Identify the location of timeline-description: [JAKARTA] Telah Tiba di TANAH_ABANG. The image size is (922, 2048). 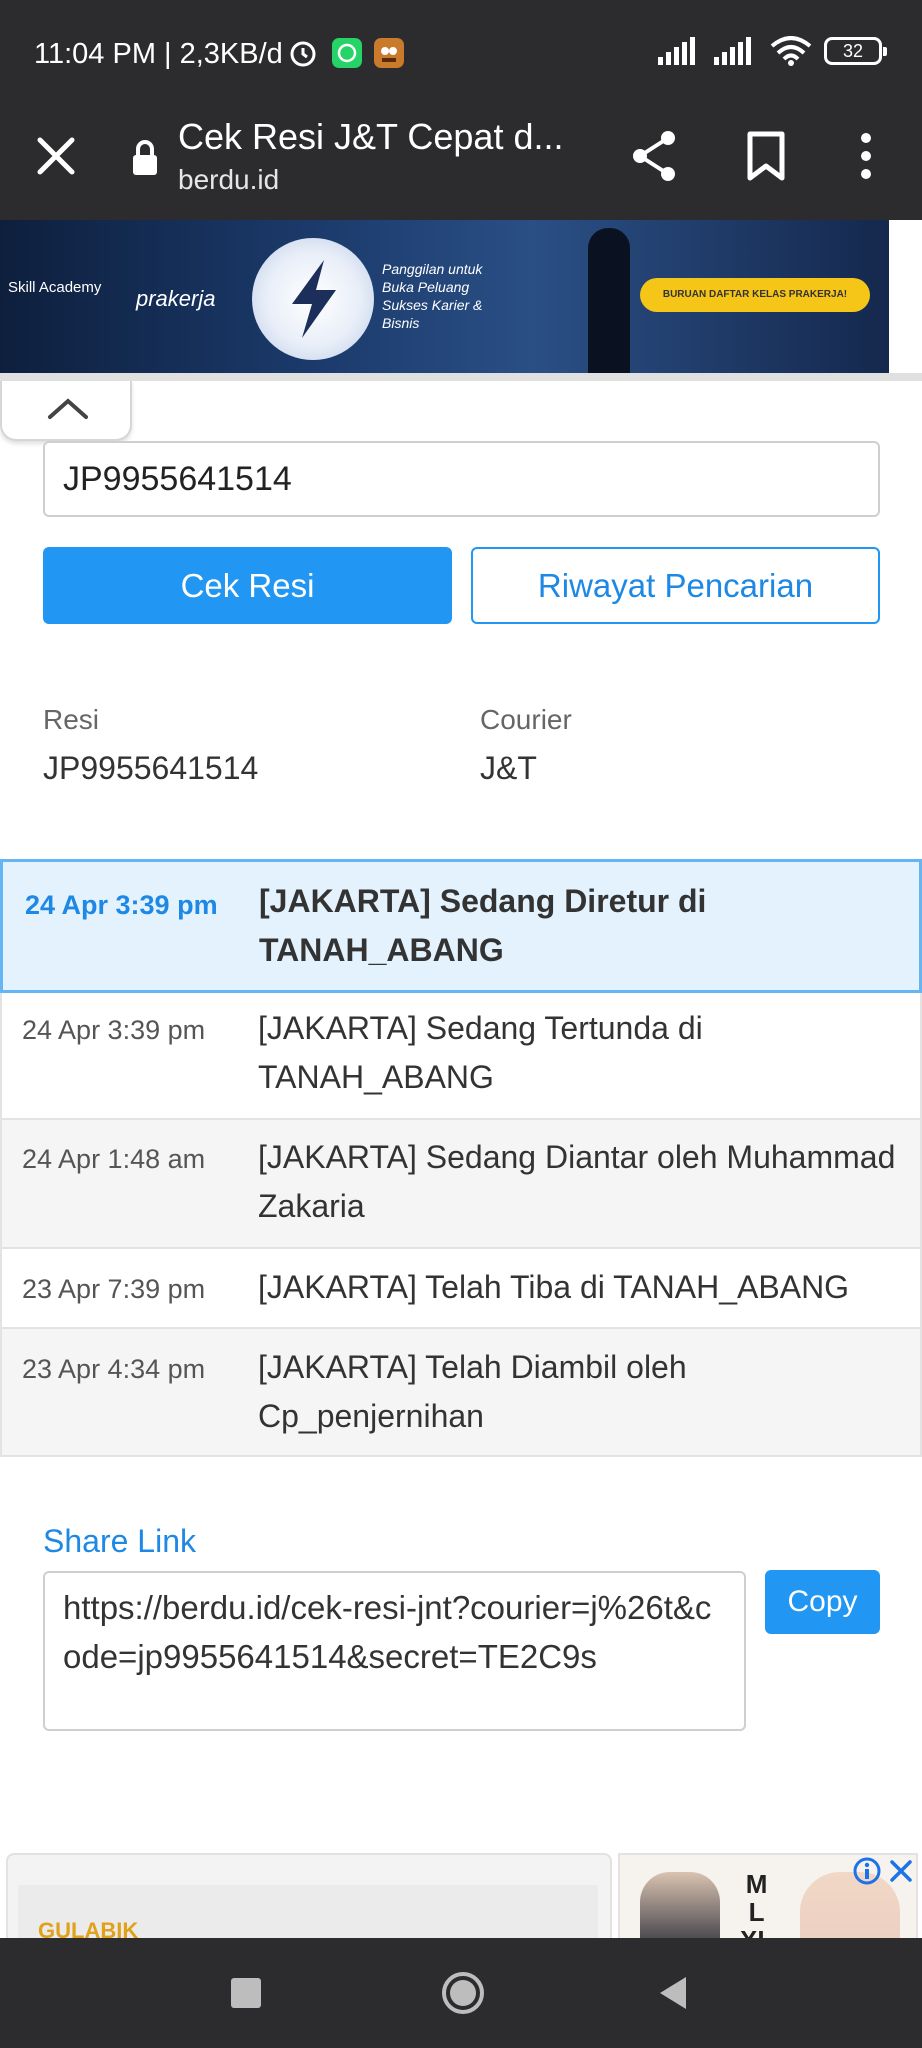
(554, 1287).